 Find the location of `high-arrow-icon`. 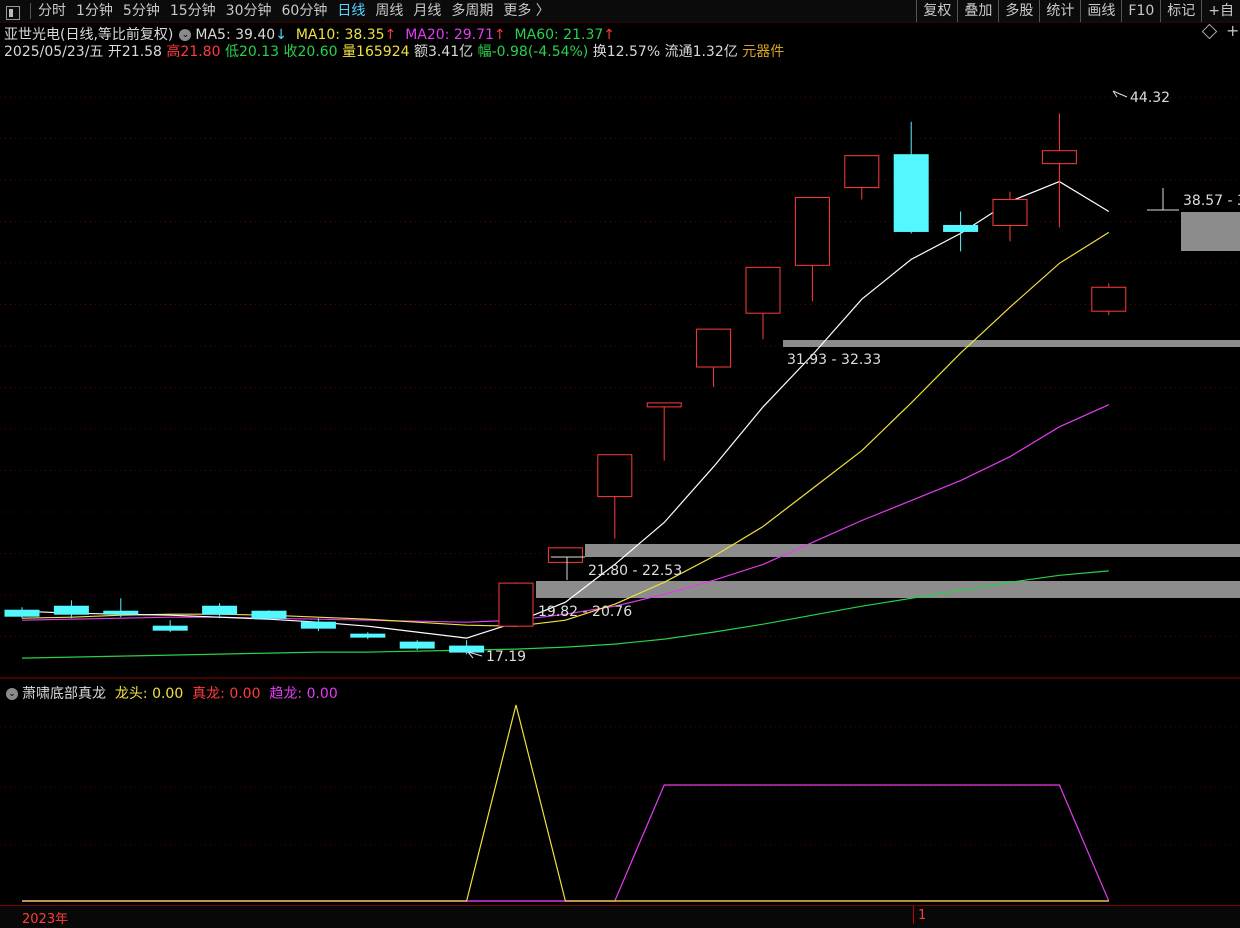

high-arrow-icon is located at coordinates (1120, 94).